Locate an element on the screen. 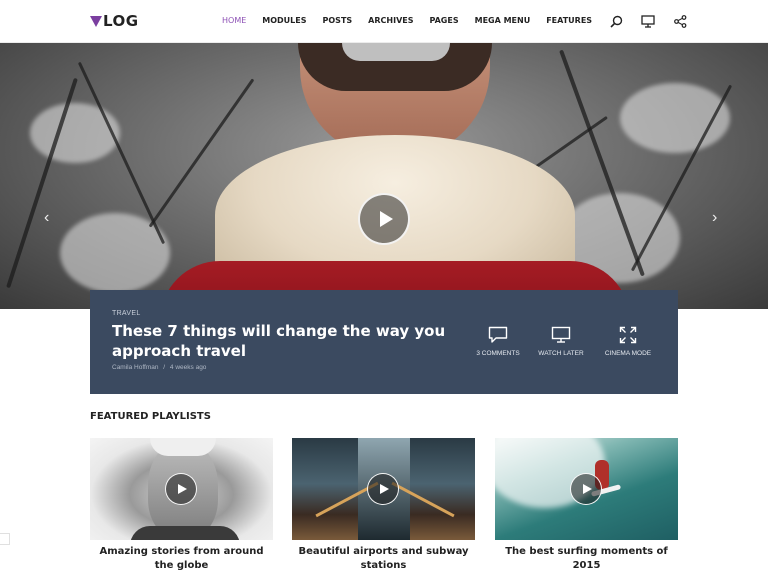 The width and height of the screenshot is (768, 576). chevron-left-icon: ‹ is located at coordinates (51, 218).